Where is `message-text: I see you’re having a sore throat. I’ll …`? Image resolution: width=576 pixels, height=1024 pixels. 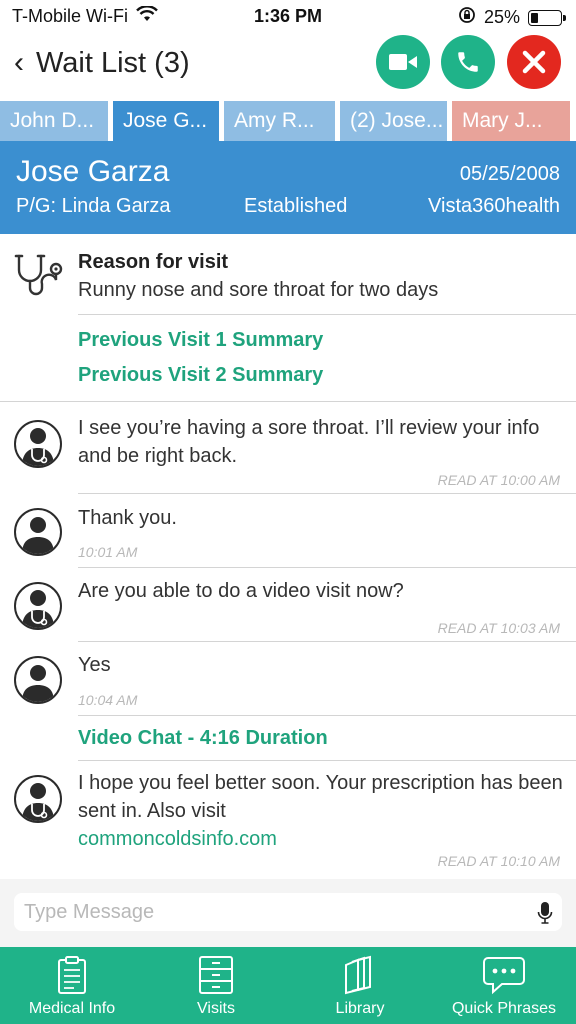 message-text: I see you’re having a sore throat. I’ll … is located at coordinates (309, 442).